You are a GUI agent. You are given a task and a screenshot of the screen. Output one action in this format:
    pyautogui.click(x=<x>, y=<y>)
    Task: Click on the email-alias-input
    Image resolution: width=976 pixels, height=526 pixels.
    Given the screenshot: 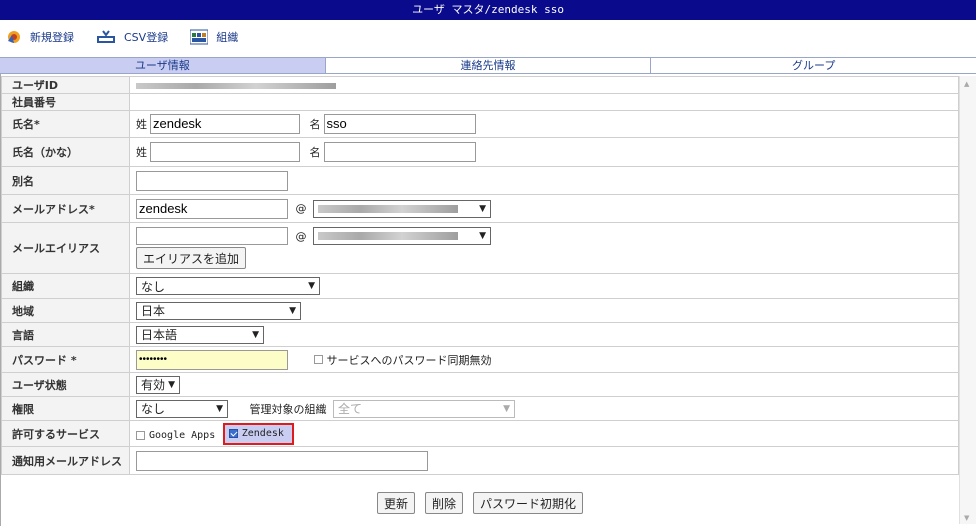 What is the action you would take?
    pyautogui.click(x=212, y=236)
    